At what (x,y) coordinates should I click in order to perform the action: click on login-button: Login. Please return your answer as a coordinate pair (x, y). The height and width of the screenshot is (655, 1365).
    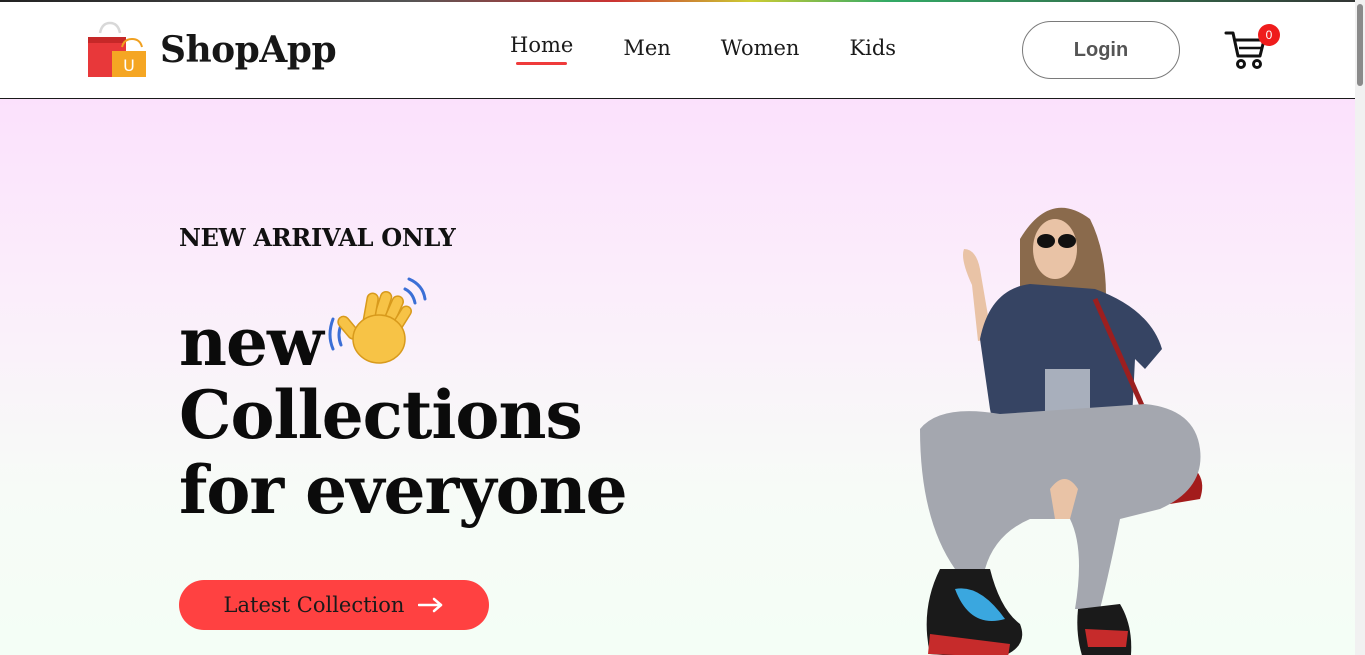
    Looking at the image, I should click on (1101, 50).